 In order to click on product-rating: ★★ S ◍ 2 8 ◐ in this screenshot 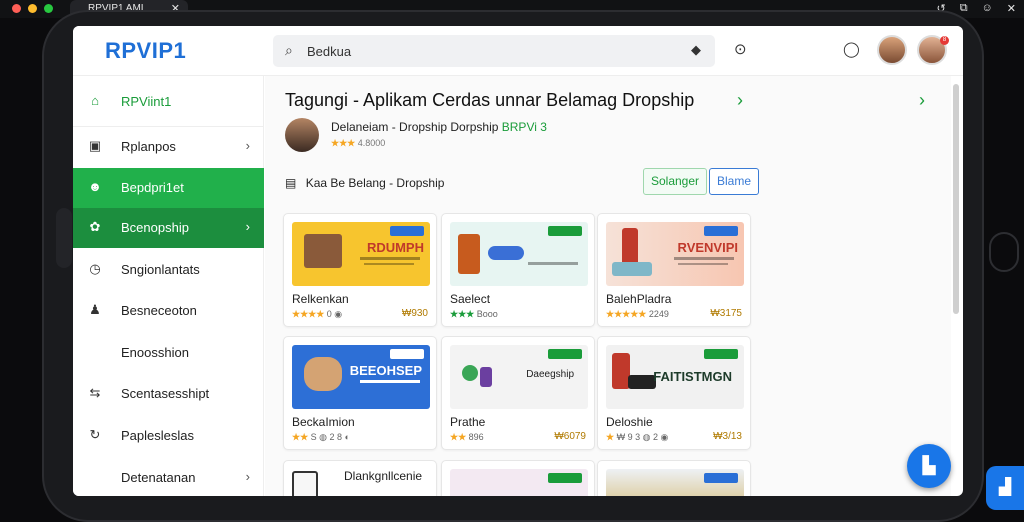, I will do `click(321, 437)`.